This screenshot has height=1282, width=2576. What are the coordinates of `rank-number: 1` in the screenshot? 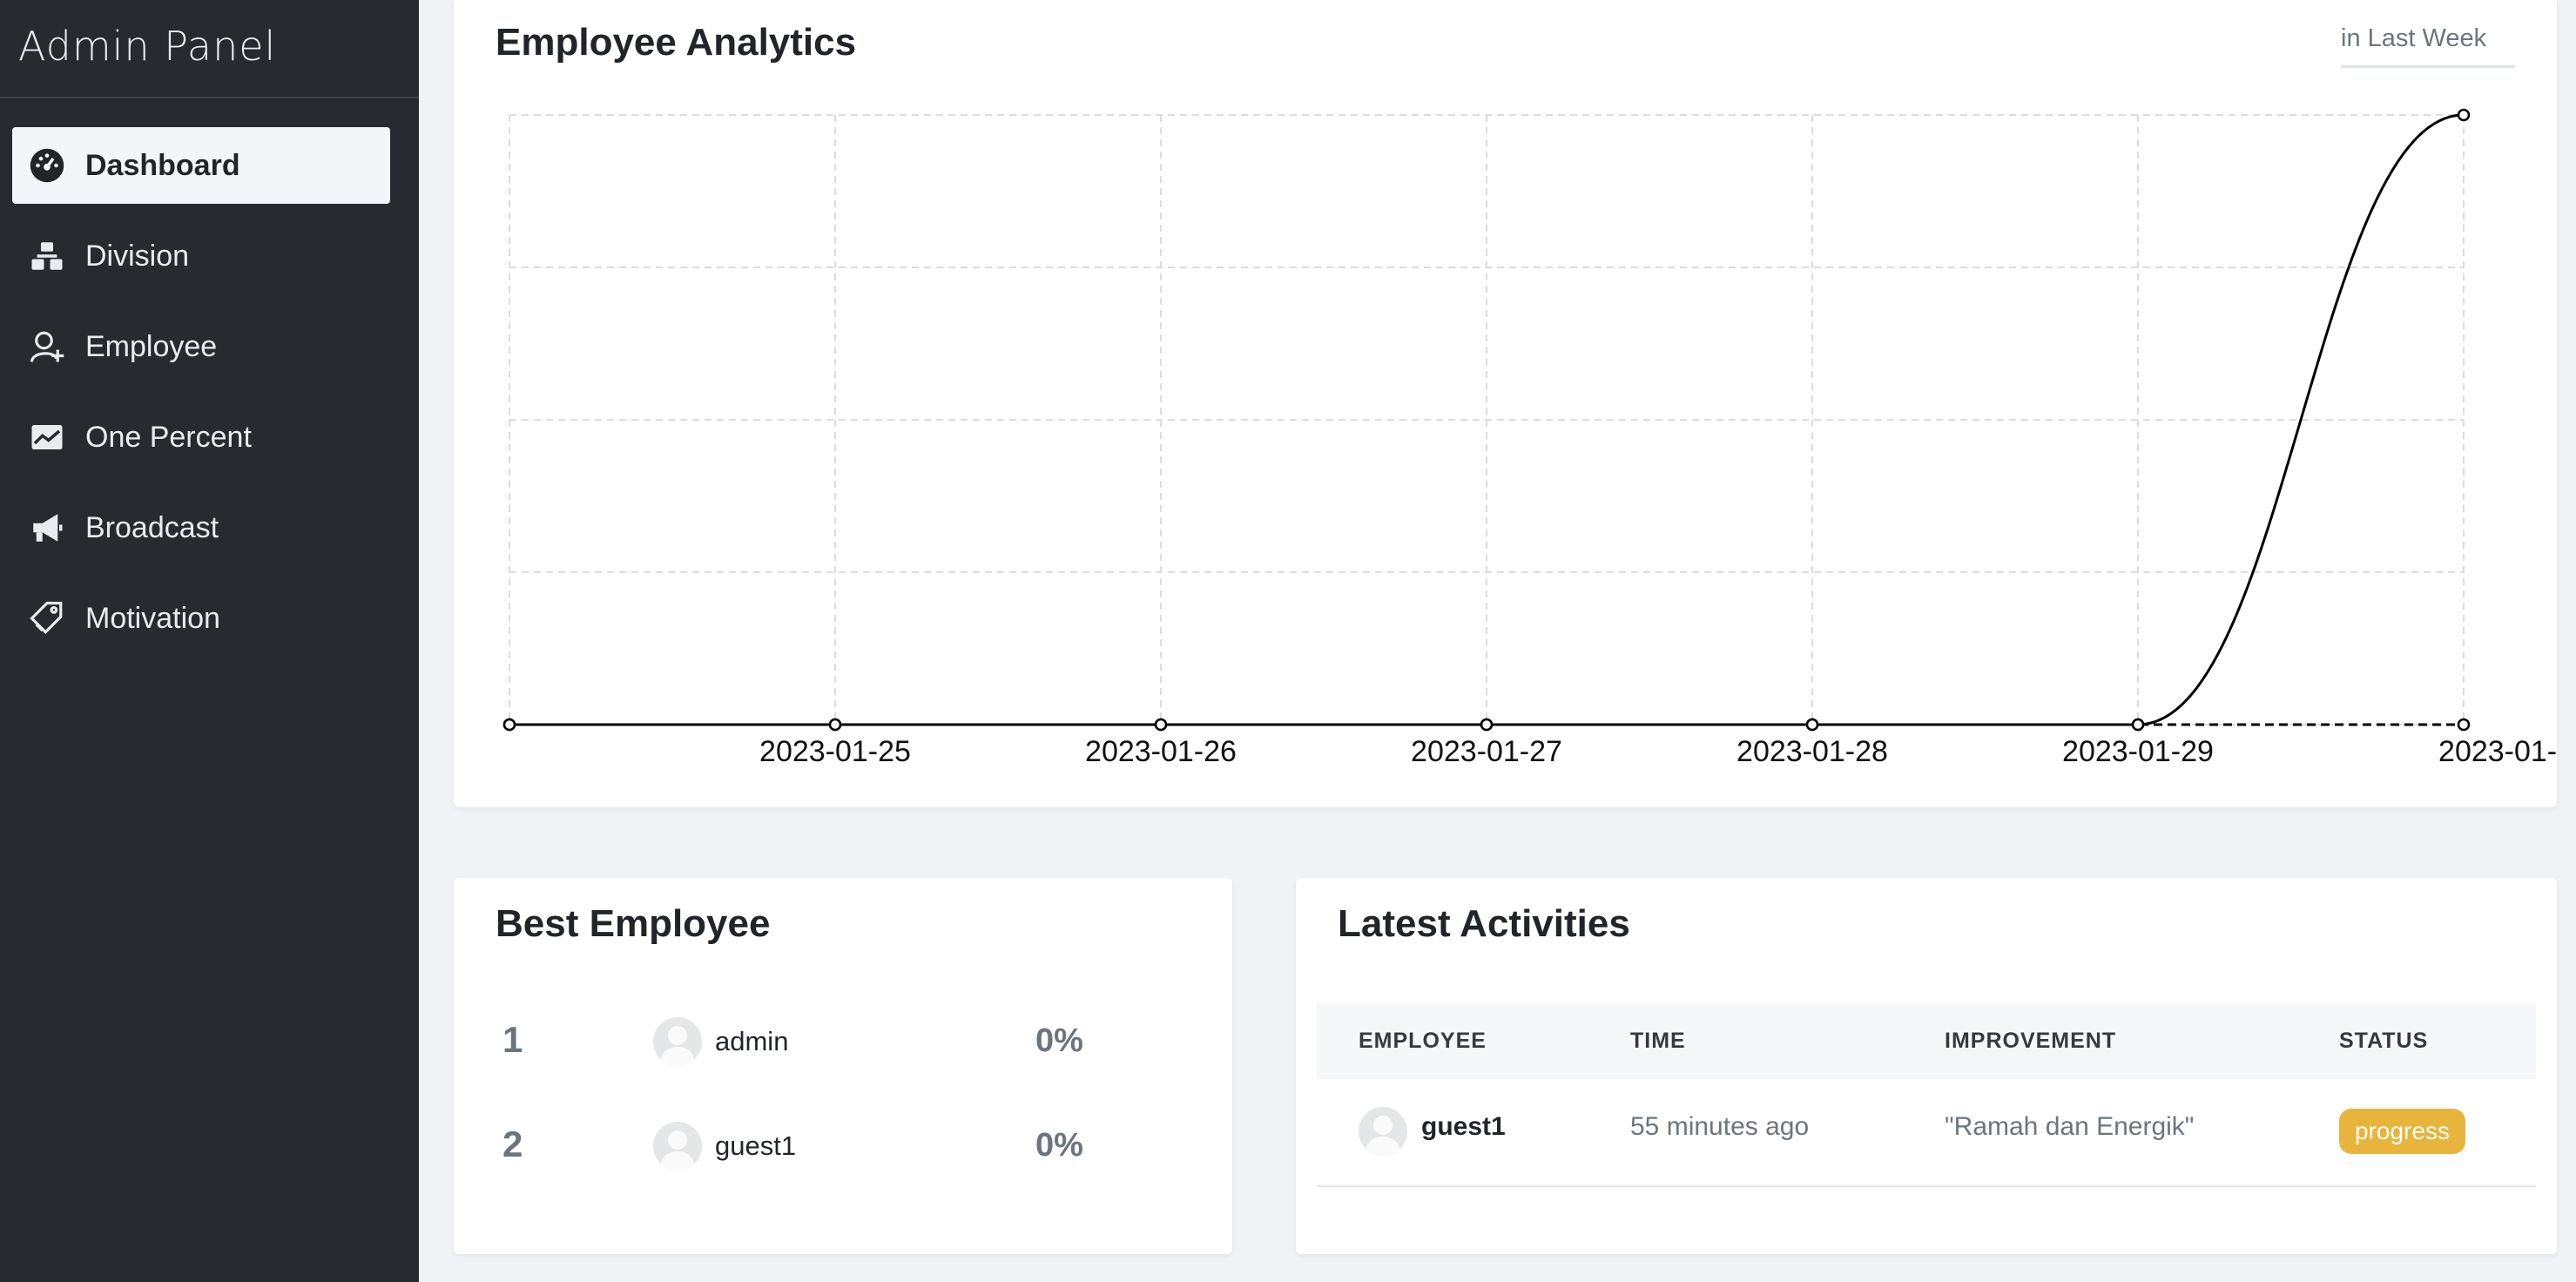 It's located at (512, 1039).